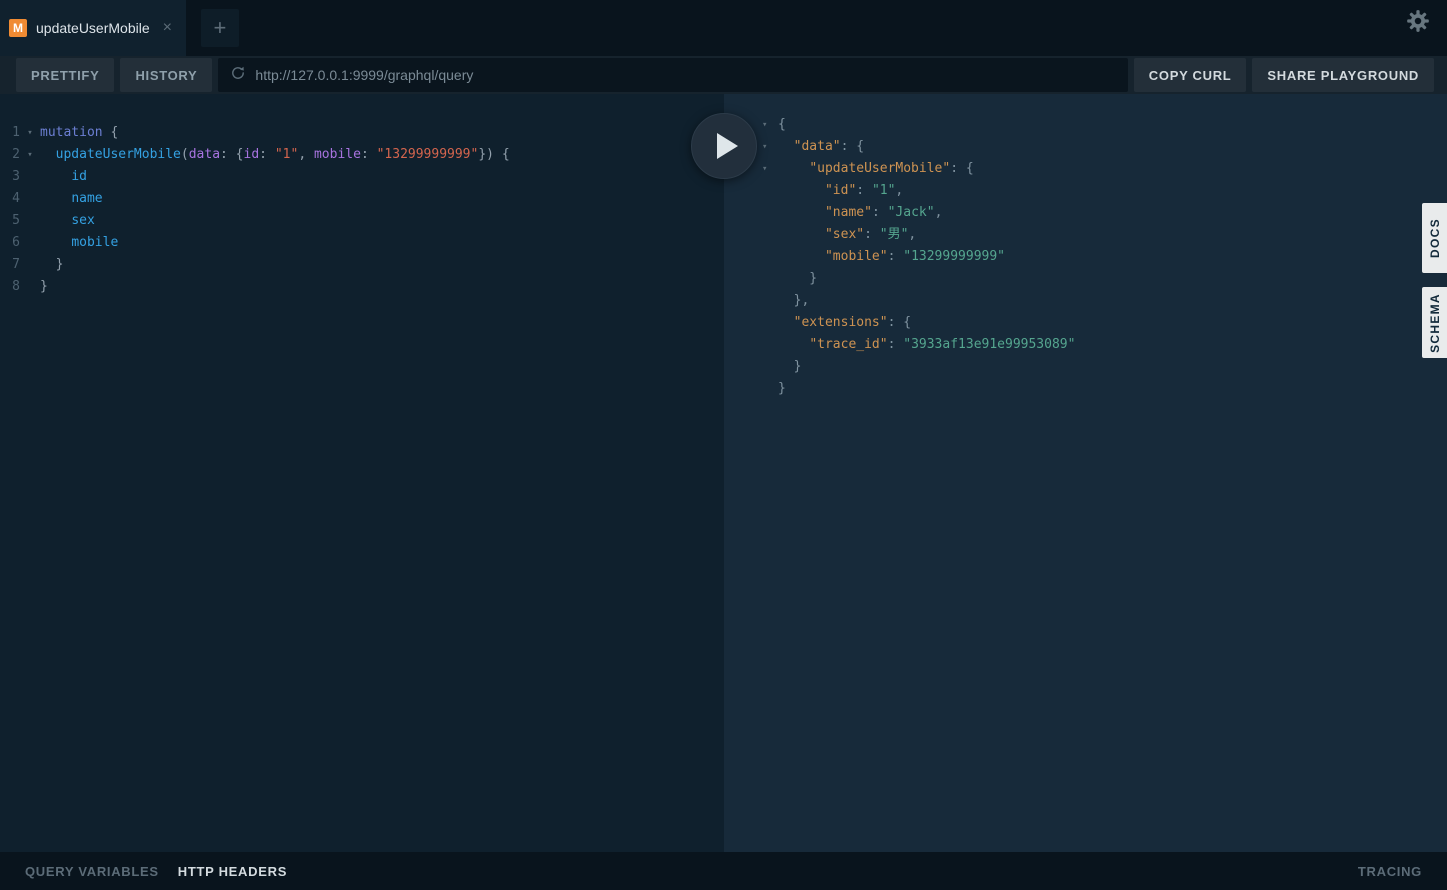 This screenshot has height=890, width=1447. What do you see at coordinates (685, 75) in the screenshot?
I see `endpoint-url-input` at bounding box center [685, 75].